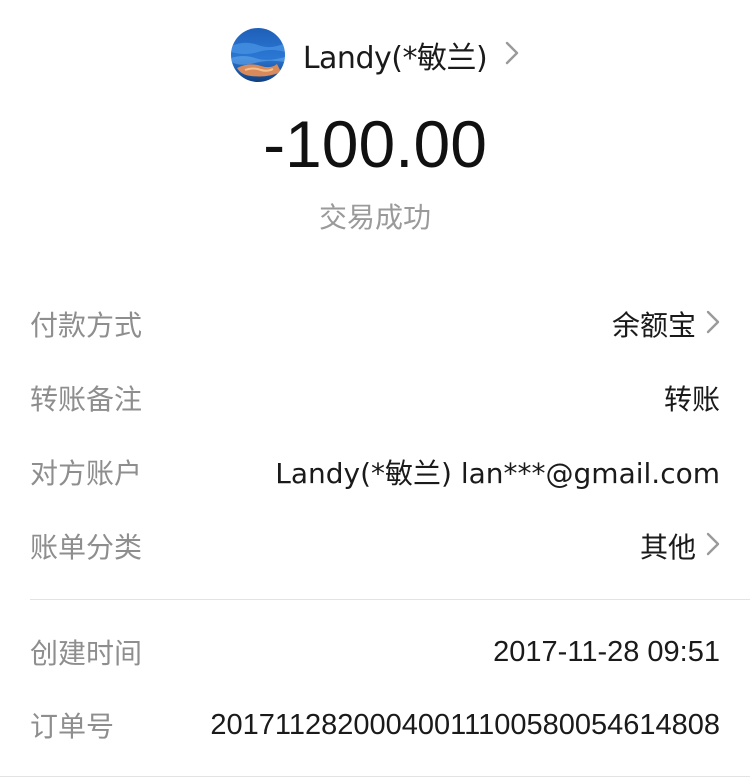  I want to click on order-number-value: 20171128200040011100580054614808, so click(465, 724).